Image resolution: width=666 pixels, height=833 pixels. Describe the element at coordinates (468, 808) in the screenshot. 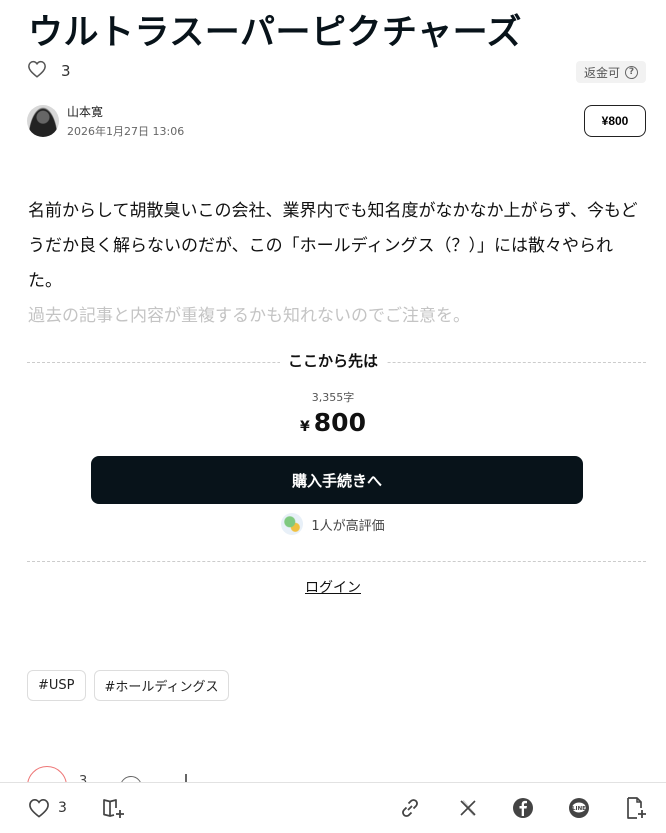

I see `x-icon` at that location.